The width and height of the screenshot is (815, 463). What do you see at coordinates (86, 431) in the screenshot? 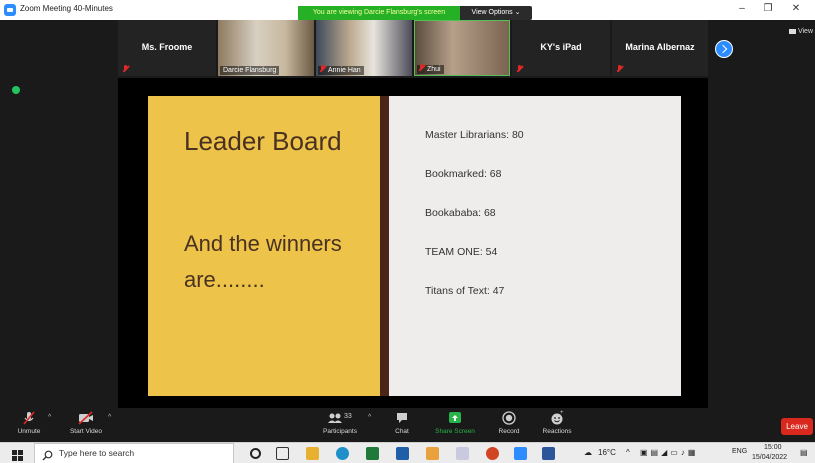
I see `start-video-label: Start Video` at bounding box center [86, 431].